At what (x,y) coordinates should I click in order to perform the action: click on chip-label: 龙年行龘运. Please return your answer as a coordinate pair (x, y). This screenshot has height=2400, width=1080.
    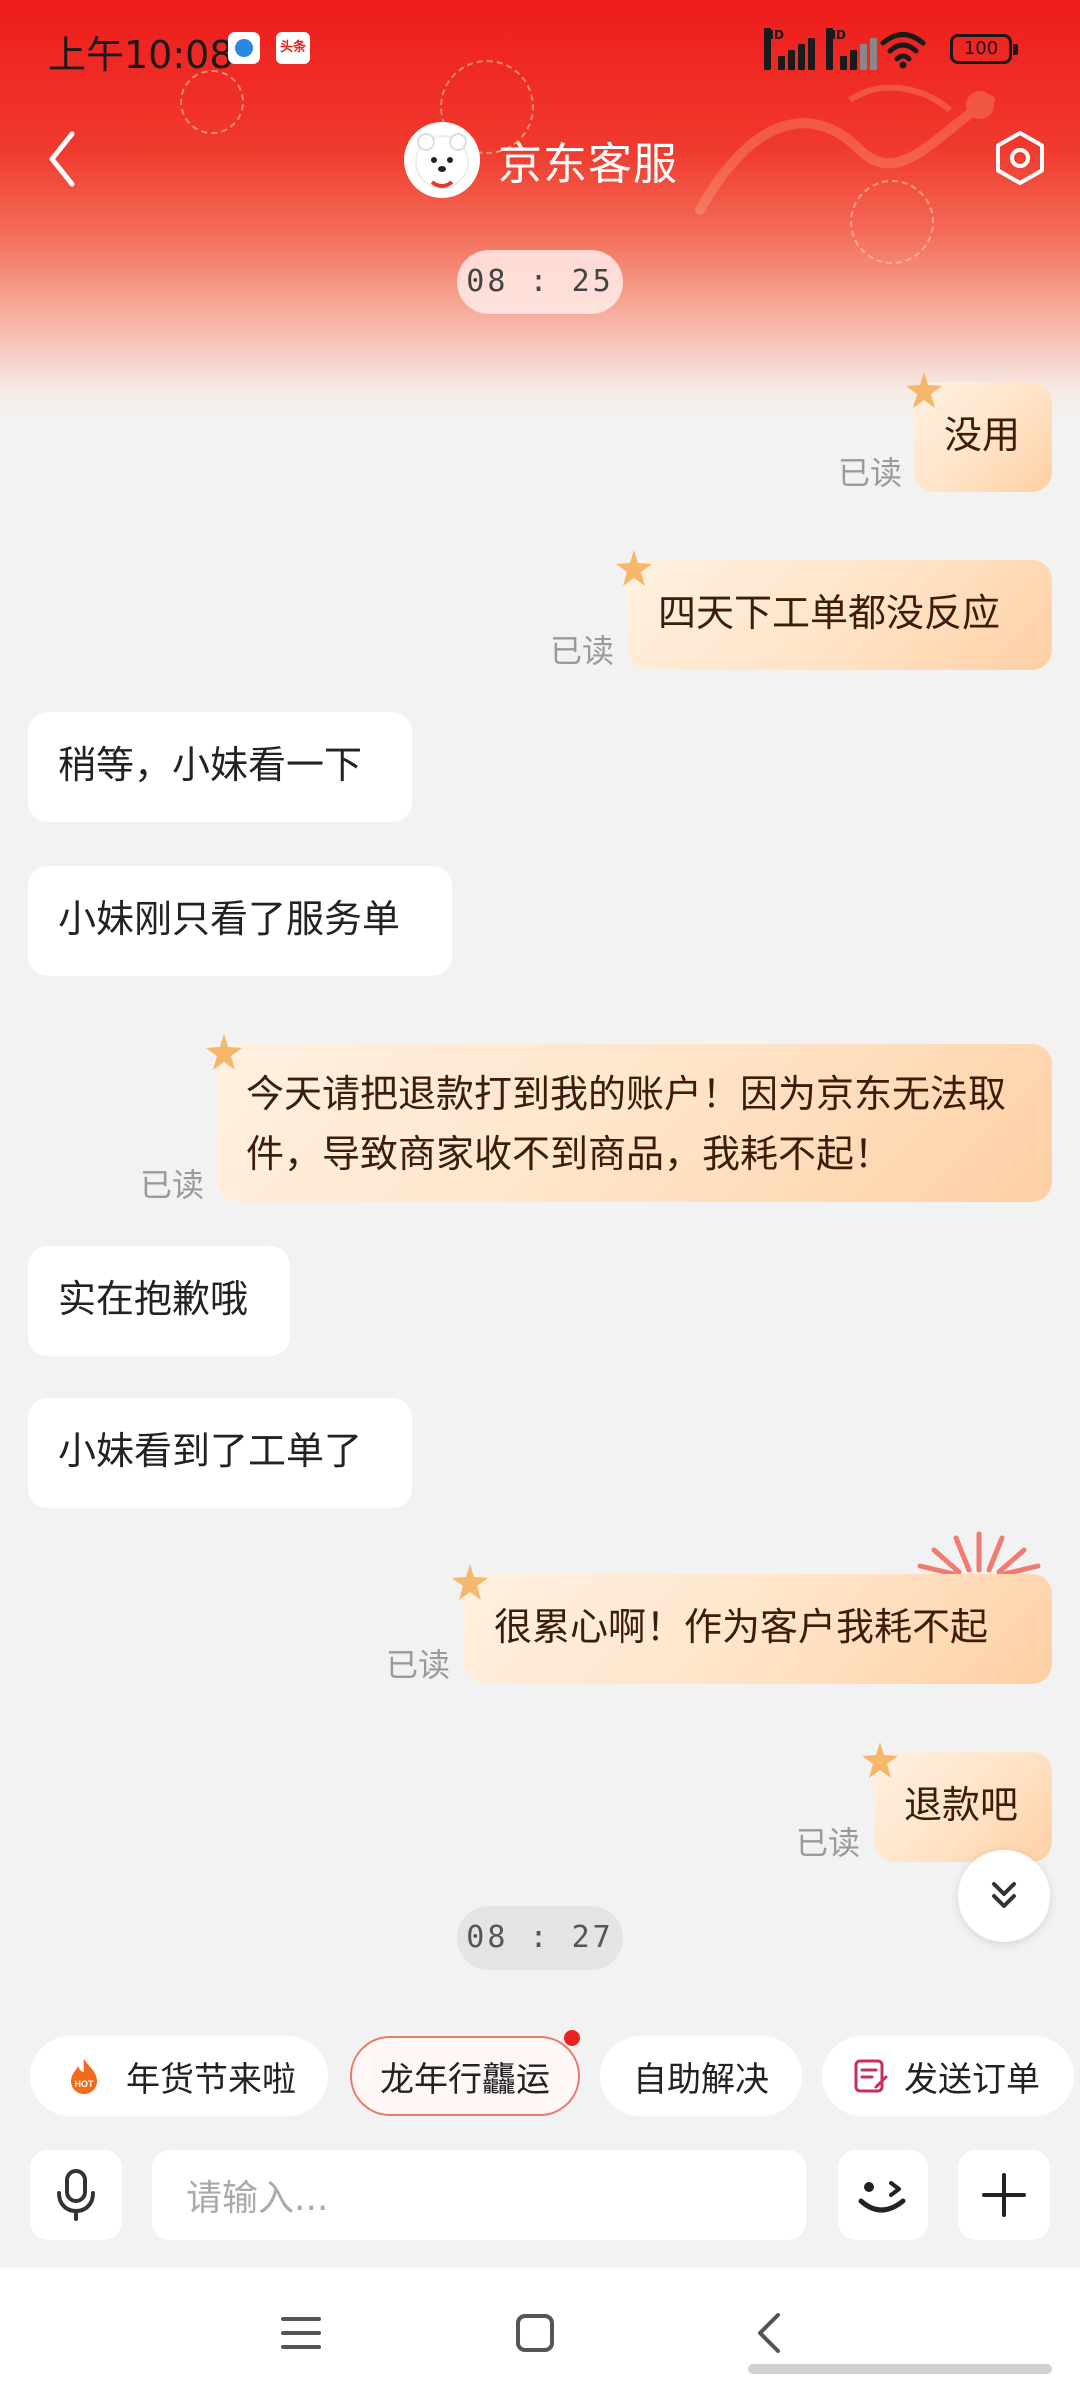
    Looking at the image, I should click on (465, 2079).